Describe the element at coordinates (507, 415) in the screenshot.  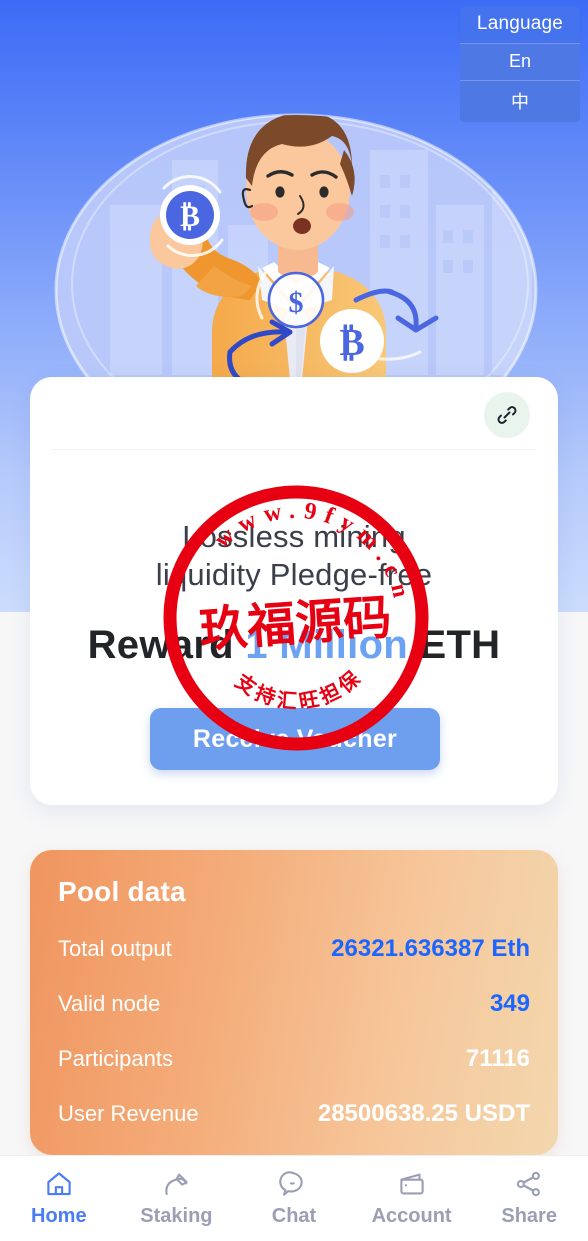
I see `chain-link-icon` at that location.